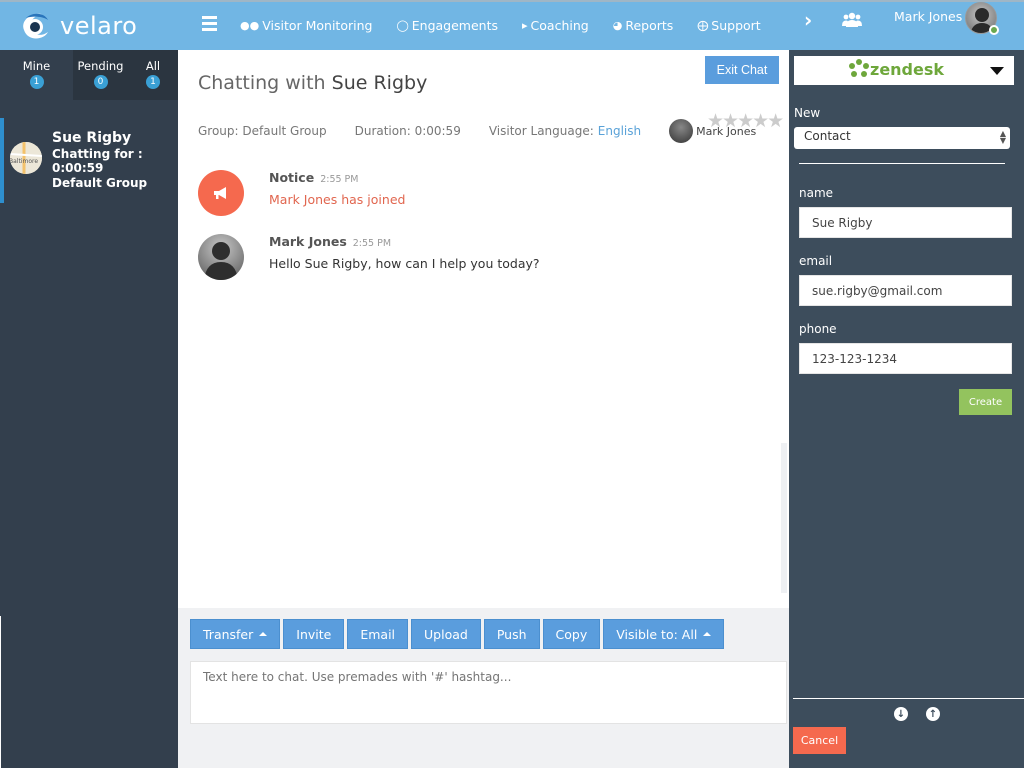 The image size is (1024, 768). I want to click on zendesk-logo: zendesk, so click(896, 69).